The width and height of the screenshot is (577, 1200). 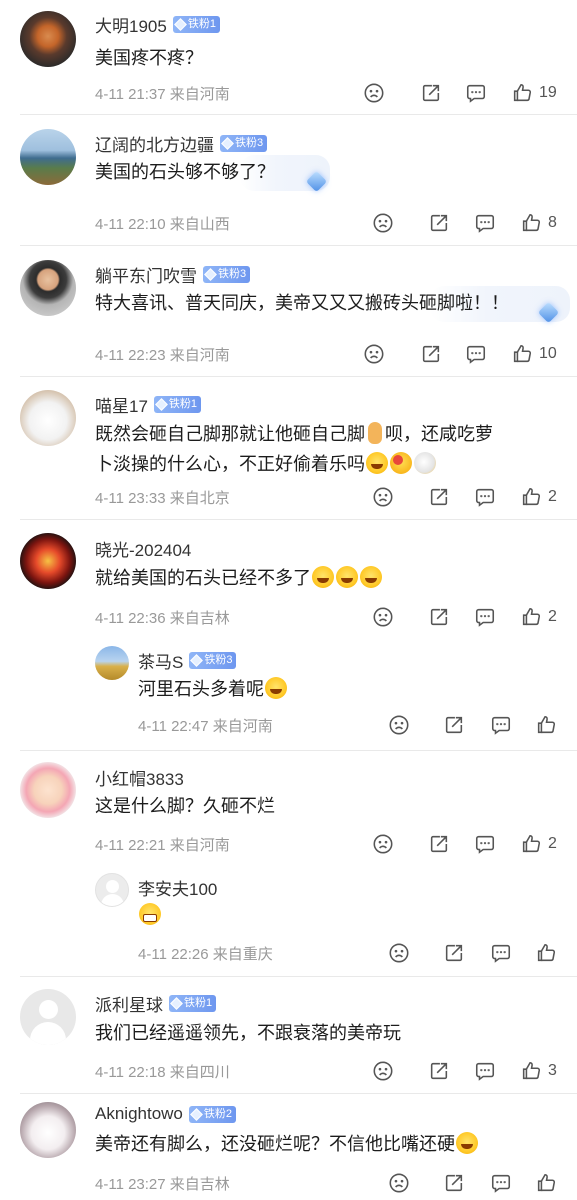 What do you see at coordinates (538, 1071) in the screenshot?
I see `like-button: 3` at bounding box center [538, 1071].